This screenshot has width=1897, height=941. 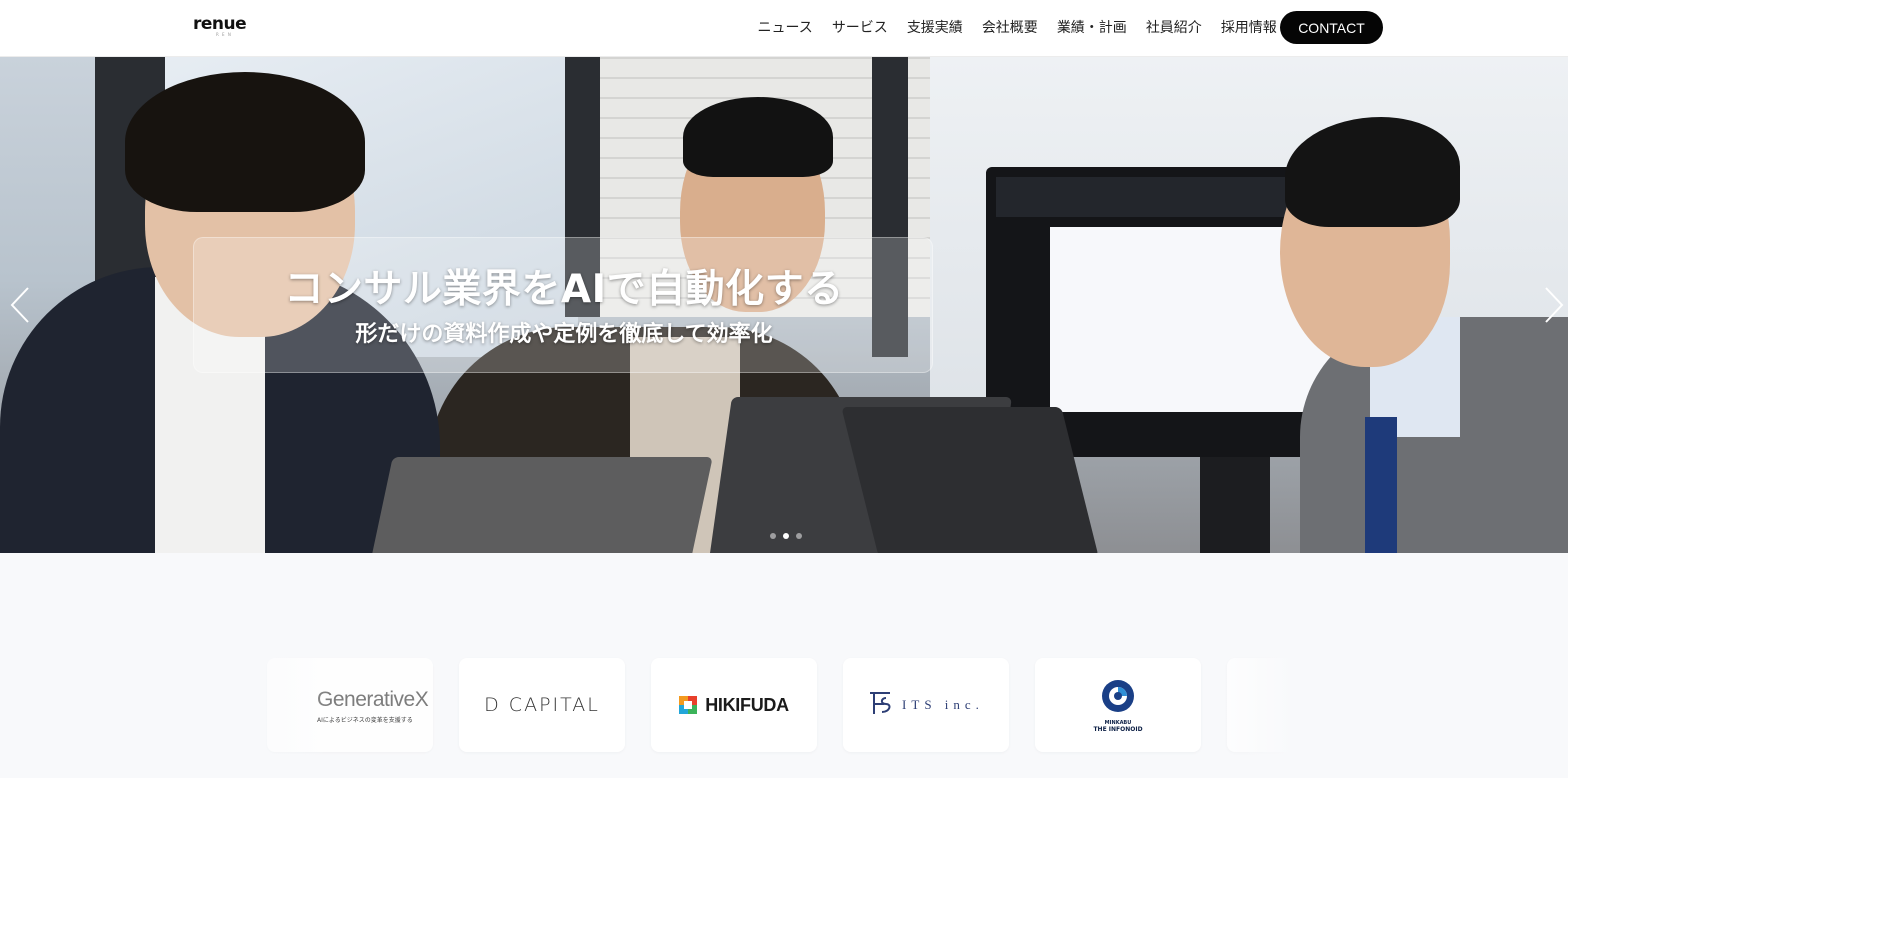 What do you see at coordinates (1331, 27) in the screenshot?
I see `contact-button: CONTACT` at bounding box center [1331, 27].